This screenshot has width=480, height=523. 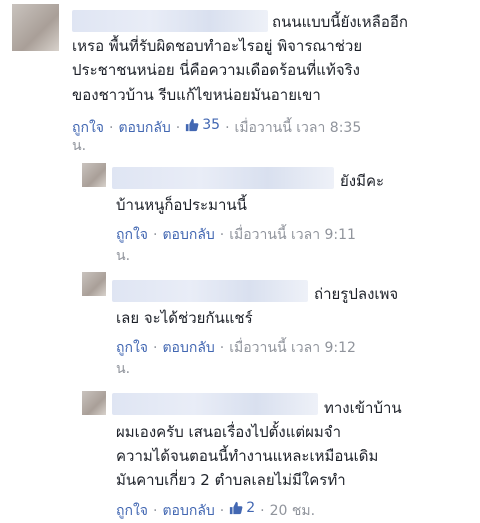 What do you see at coordinates (340, 22) in the screenshot?
I see `comment-text-line: ถนนแบบนี้ยังเหลืออีก` at bounding box center [340, 22].